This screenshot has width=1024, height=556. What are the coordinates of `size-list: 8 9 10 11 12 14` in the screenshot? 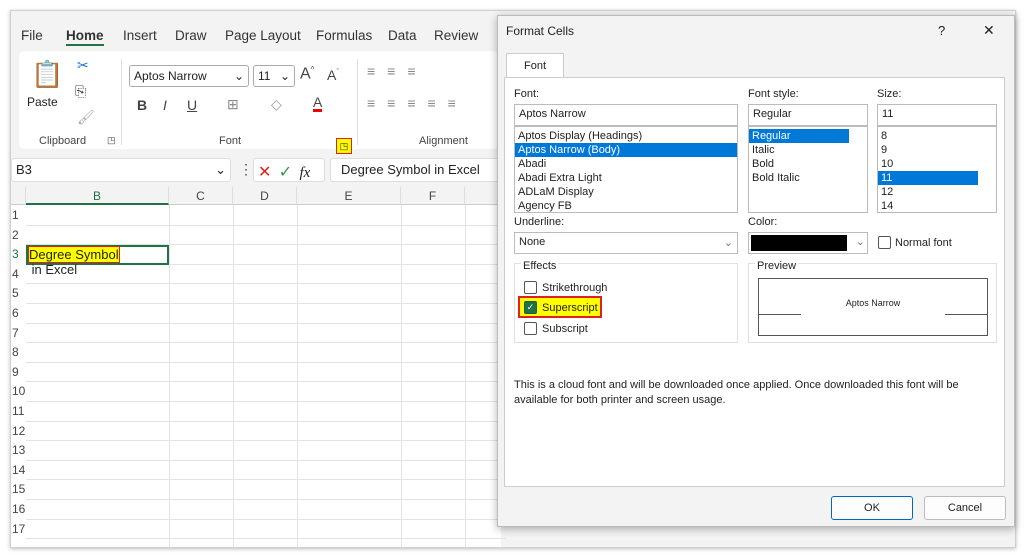 It's located at (937, 169).